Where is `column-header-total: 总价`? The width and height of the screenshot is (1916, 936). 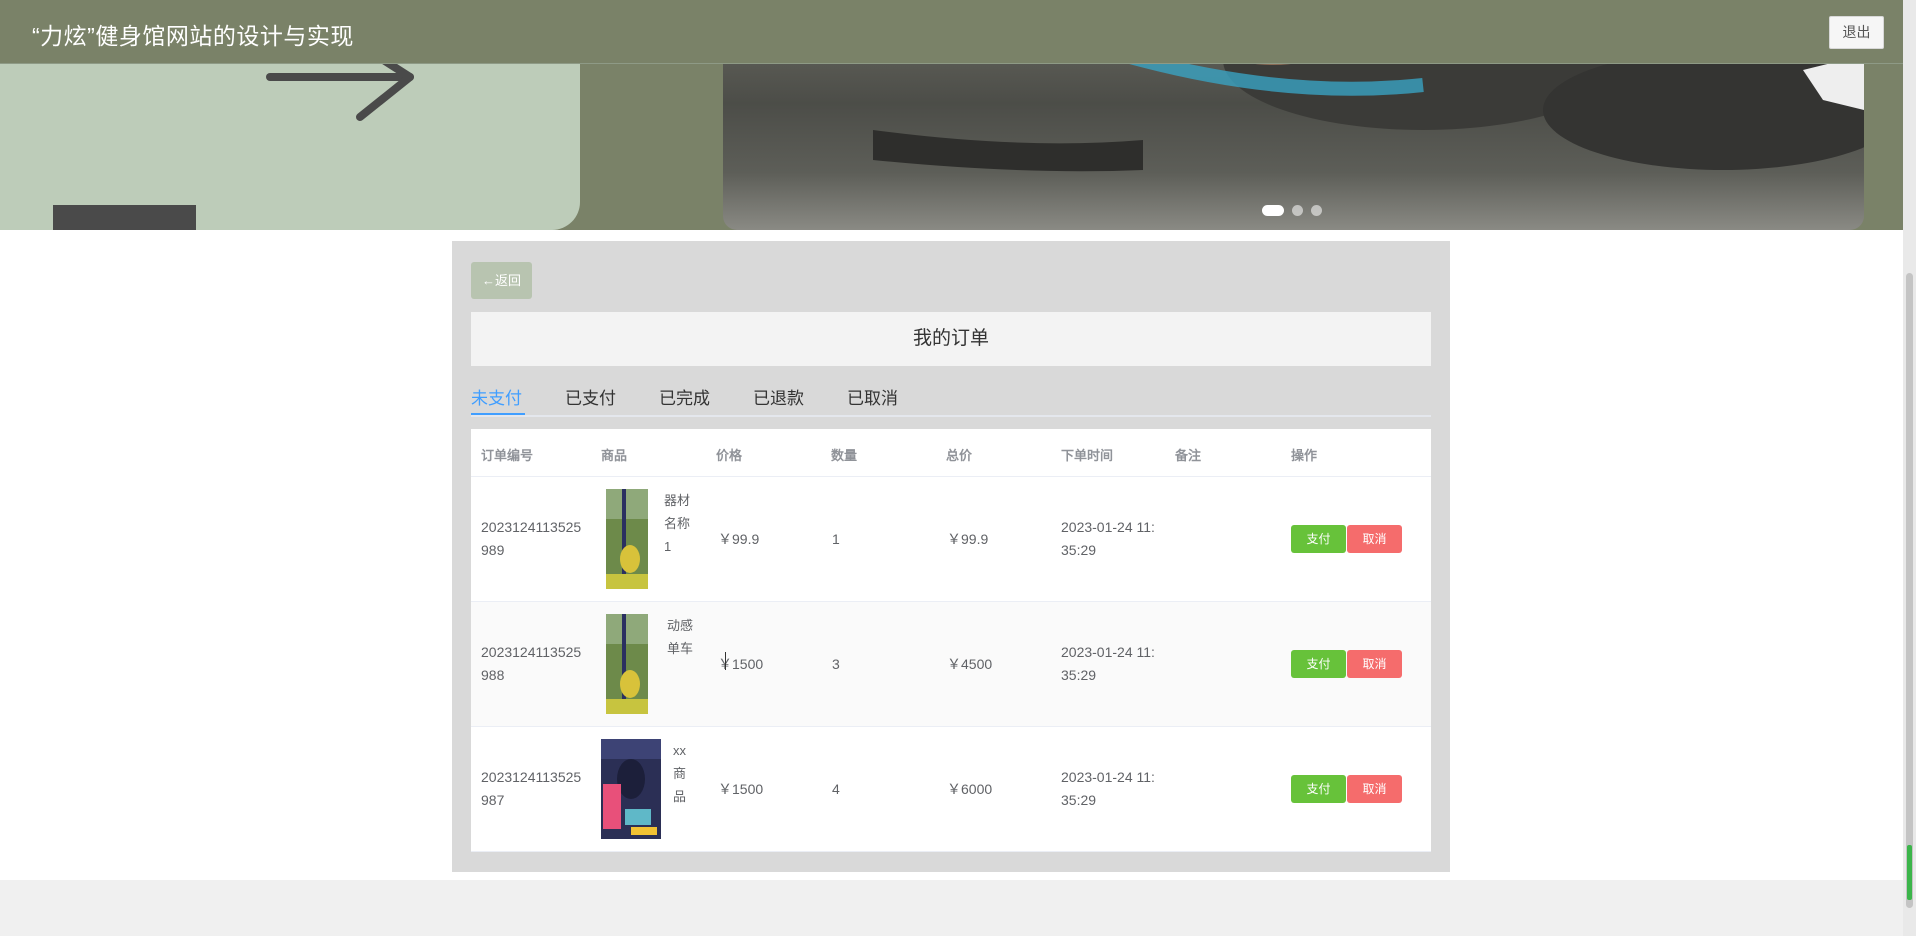
column-header-total: 总价 is located at coordinates (959, 455).